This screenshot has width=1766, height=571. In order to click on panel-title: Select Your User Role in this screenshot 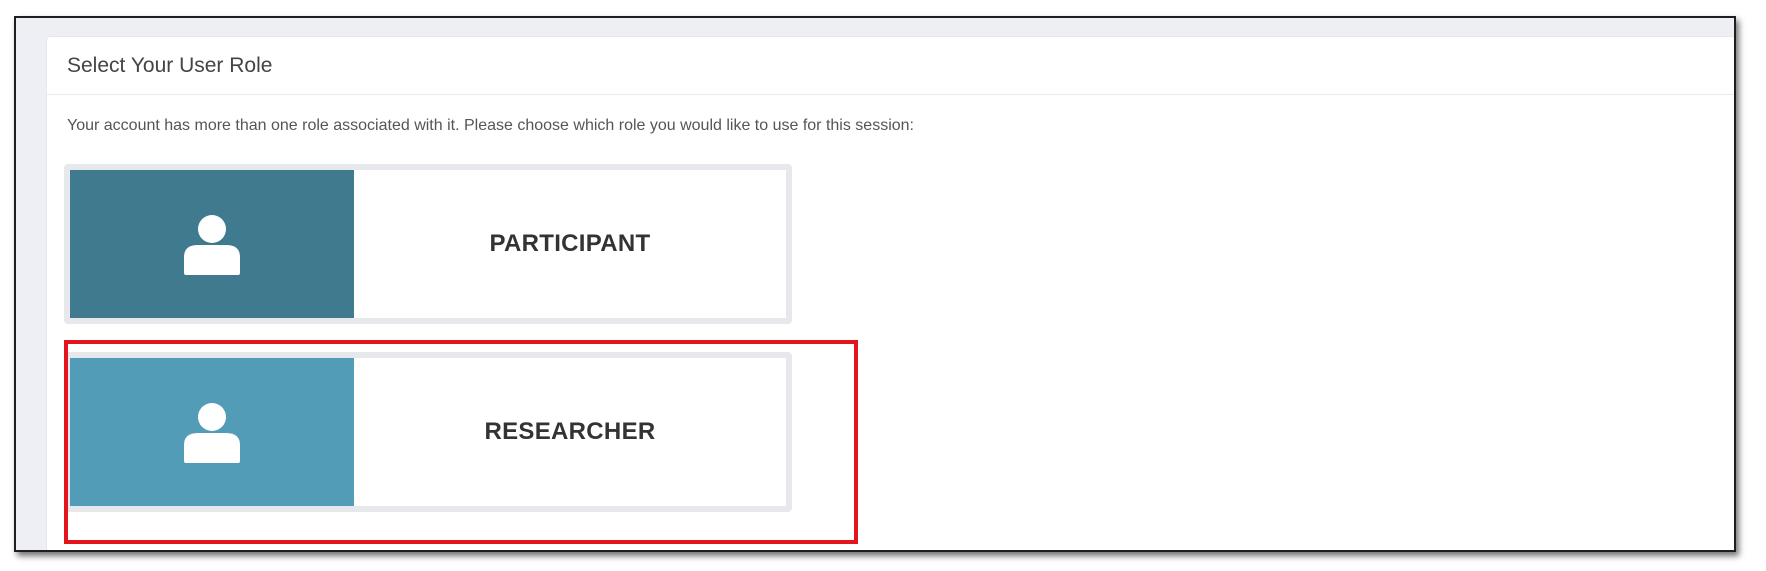, I will do `click(170, 65)`.